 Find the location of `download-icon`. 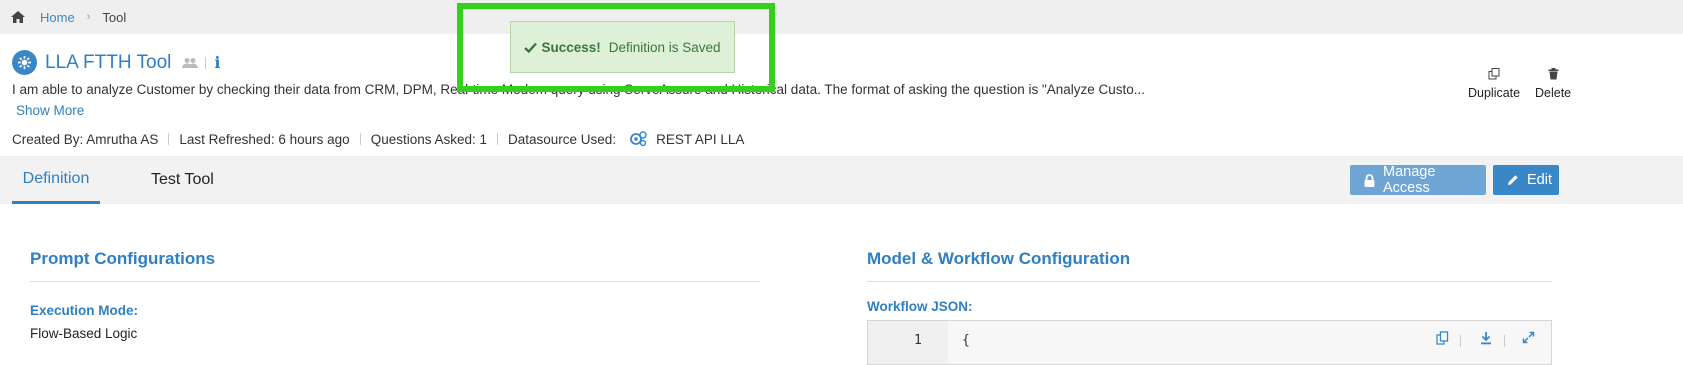

download-icon is located at coordinates (1486, 338).